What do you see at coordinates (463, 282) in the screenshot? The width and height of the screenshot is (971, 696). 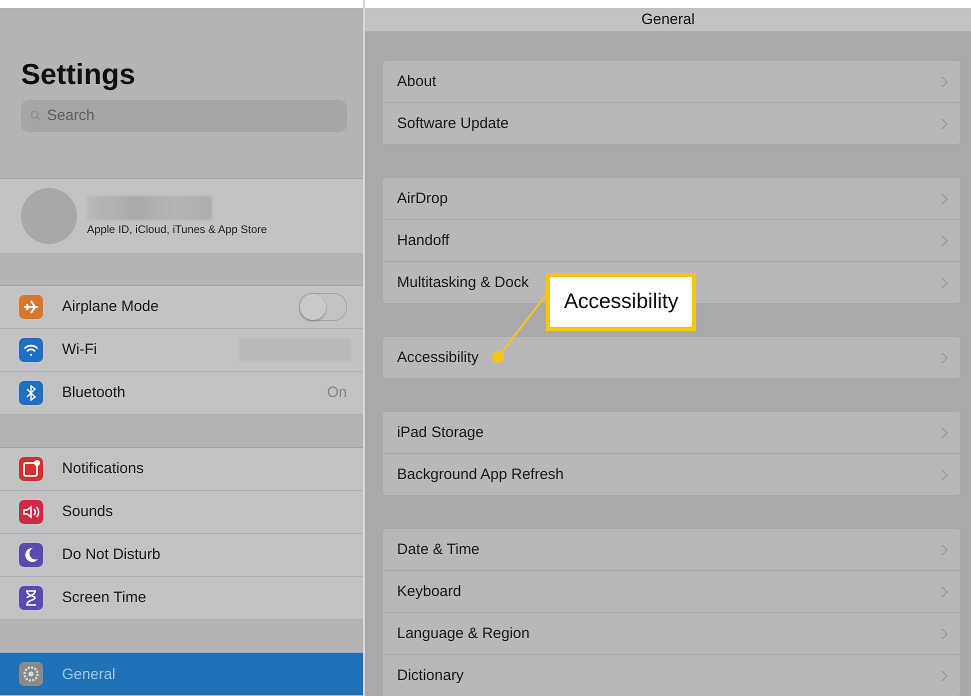 I see `settings-item: Multitasking & Dock` at bounding box center [463, 282].